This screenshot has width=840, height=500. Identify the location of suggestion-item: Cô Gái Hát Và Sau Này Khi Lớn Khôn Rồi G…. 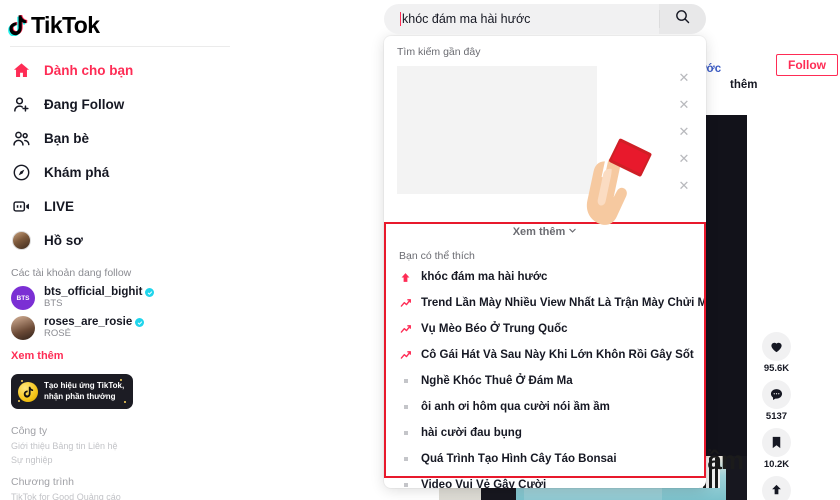
(545, 355).